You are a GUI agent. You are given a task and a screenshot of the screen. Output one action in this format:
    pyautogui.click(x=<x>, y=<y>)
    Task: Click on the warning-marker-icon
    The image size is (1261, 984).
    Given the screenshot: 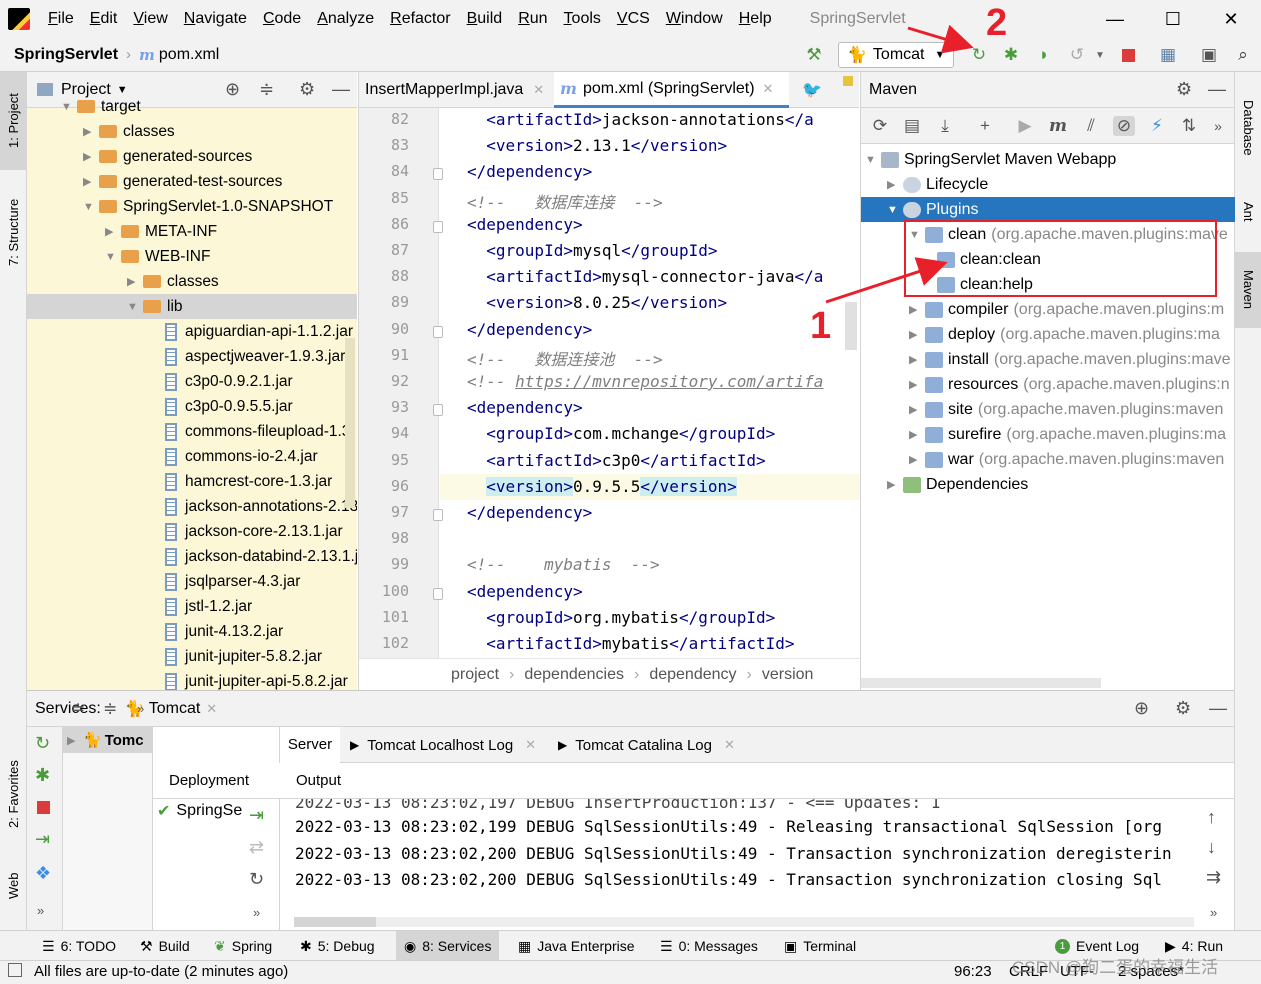 What is the action you would take?
    pyautogui.click(x=848, y=81)
    